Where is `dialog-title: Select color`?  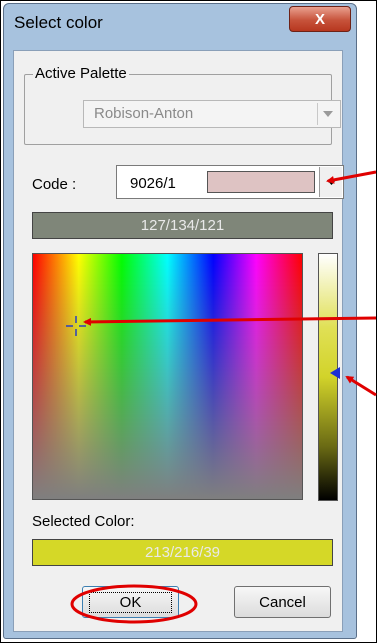
dialog-title: Select color is located at coordinates (58, 22).